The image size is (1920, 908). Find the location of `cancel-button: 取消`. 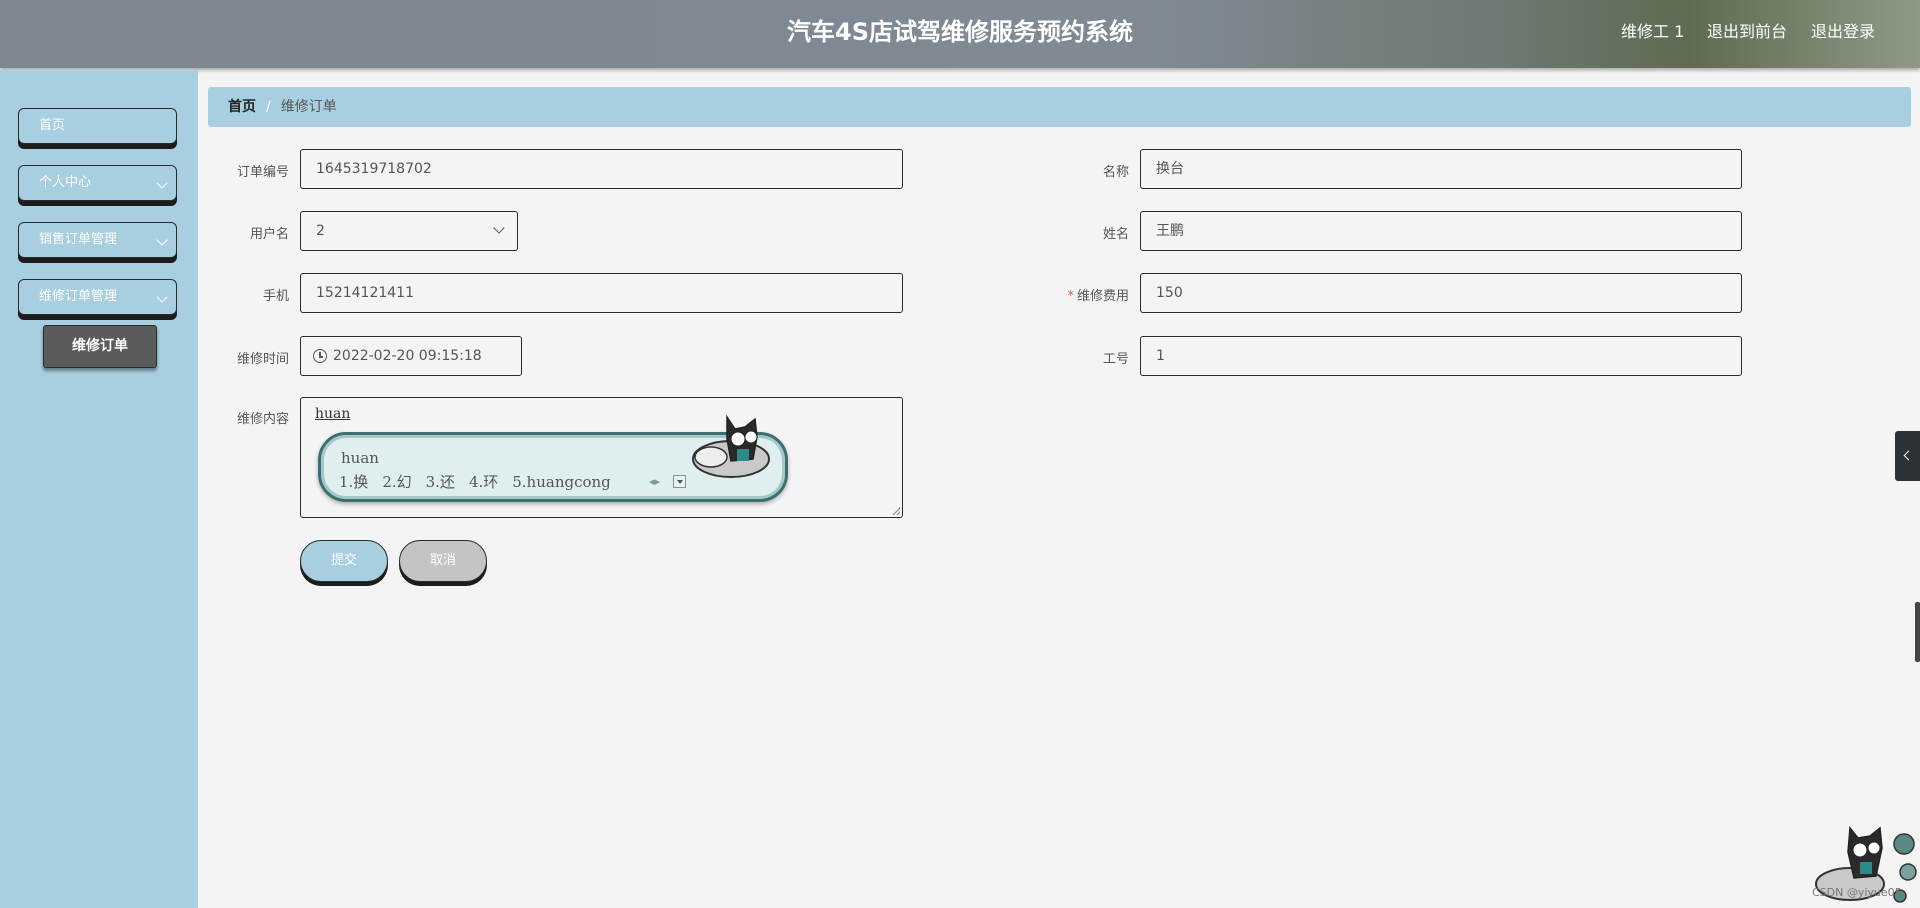

cancel-button: 取消 is located at coordinates (443, 561).